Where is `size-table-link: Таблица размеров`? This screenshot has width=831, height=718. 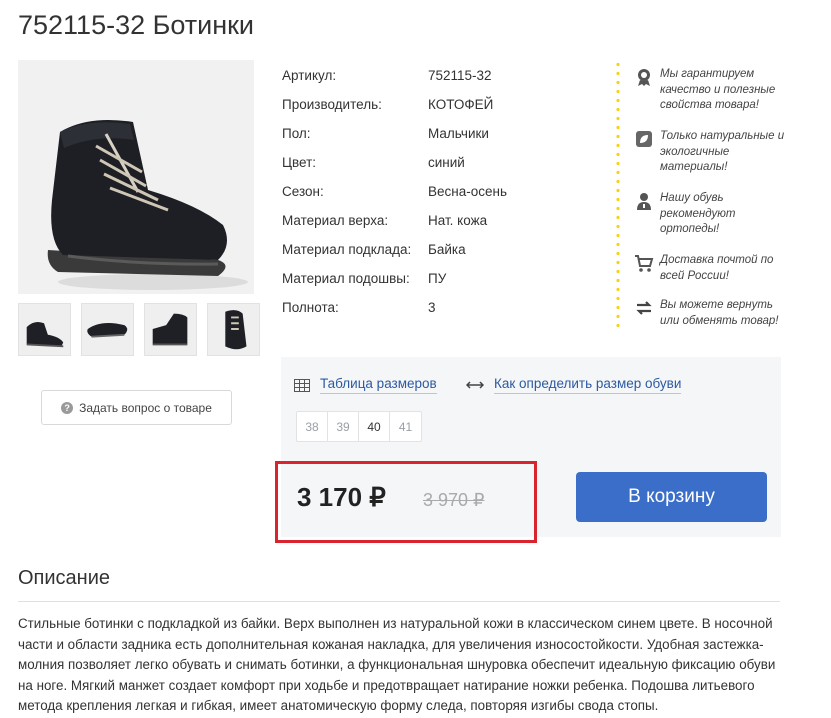
size-table-link: Таблица размеров is located at coordinates (365, 385).